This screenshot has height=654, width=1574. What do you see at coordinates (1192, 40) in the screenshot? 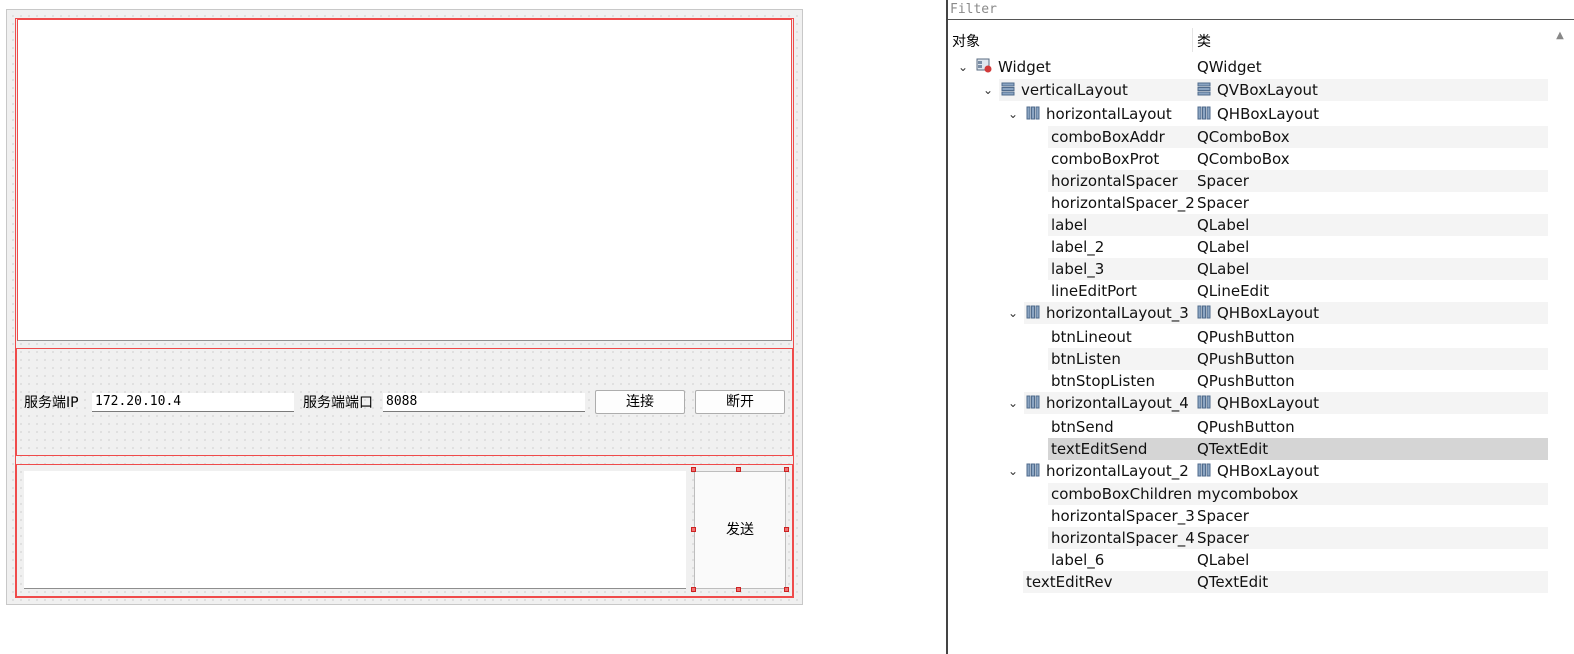
I see `header-separator` at bounding box center [1192, 40].